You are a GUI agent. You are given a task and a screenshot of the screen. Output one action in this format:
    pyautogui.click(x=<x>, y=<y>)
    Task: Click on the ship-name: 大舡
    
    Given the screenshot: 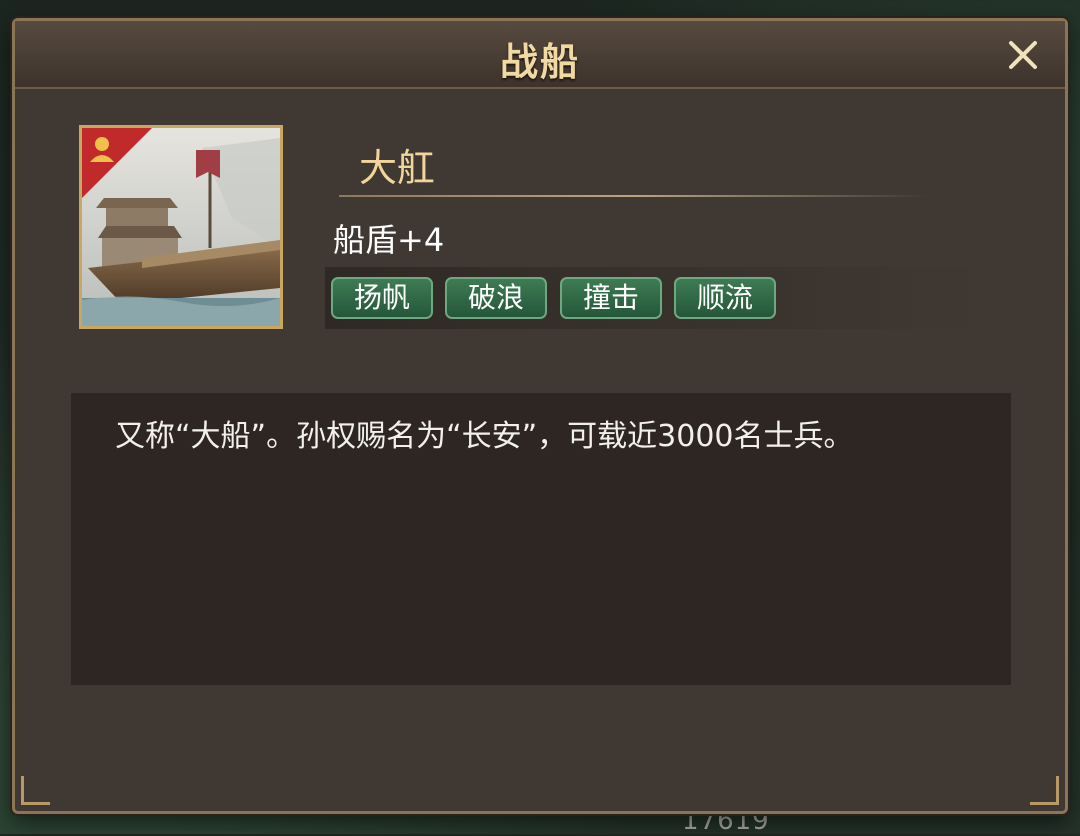 What is the action you would take?
    pyautogui.click(x=397, y=168)
    